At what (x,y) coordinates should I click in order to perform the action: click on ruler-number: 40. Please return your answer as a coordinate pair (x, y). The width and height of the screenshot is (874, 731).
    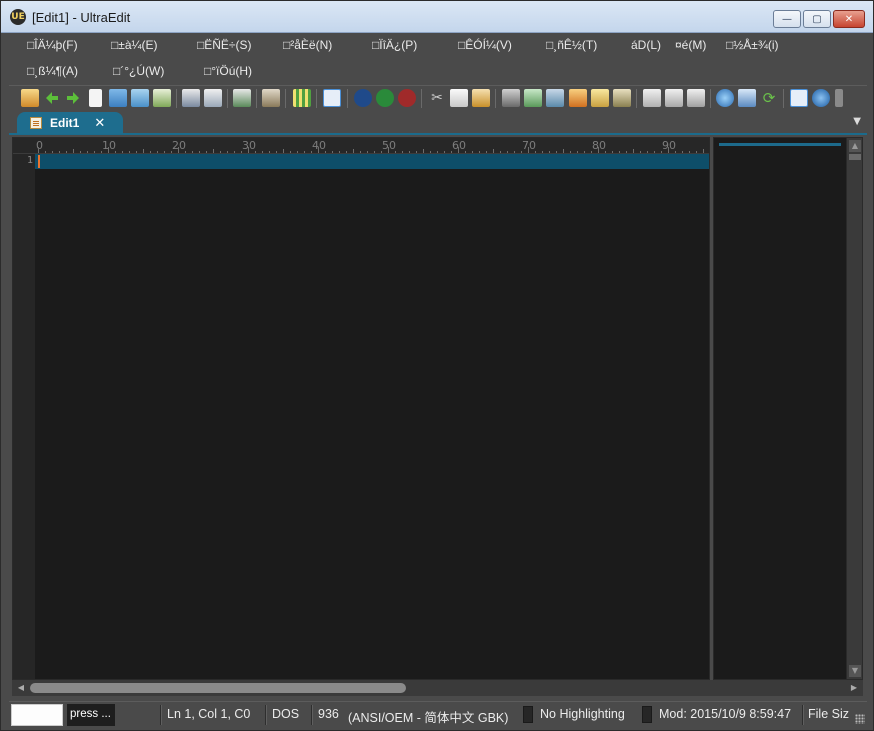
    Looking at the image, I should click on (319, 145).